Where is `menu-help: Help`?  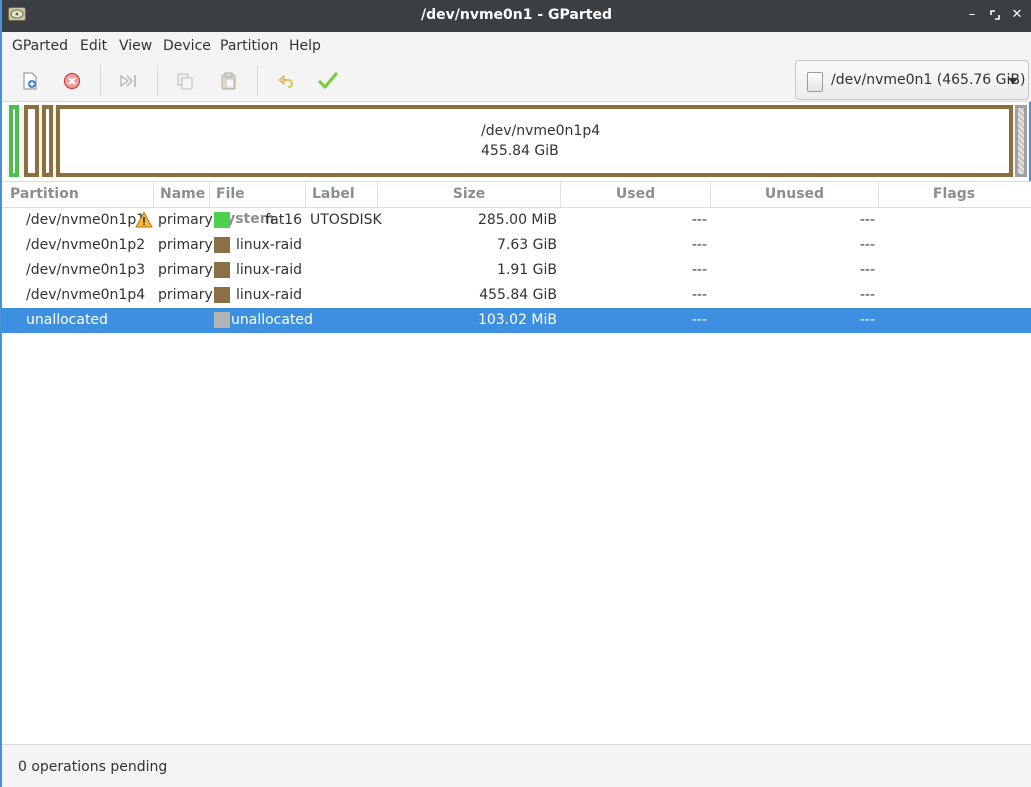
menu-help: Help is located at coordinates (305, 46).